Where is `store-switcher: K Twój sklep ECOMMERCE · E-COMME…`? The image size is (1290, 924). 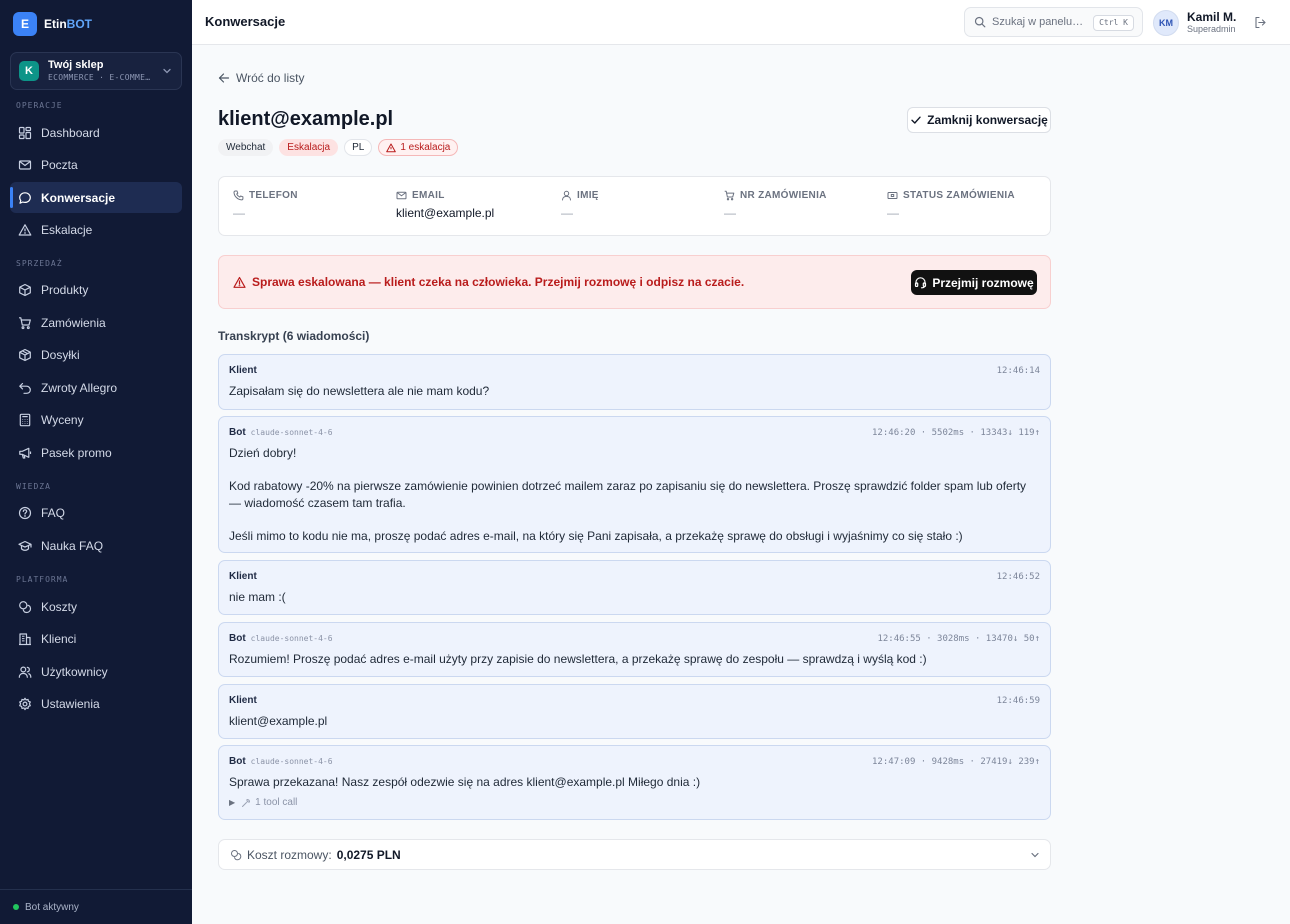
store-switcher: K Twój sklep ECOMMERCE · E-COMME… is located at coordinates (96, 71).